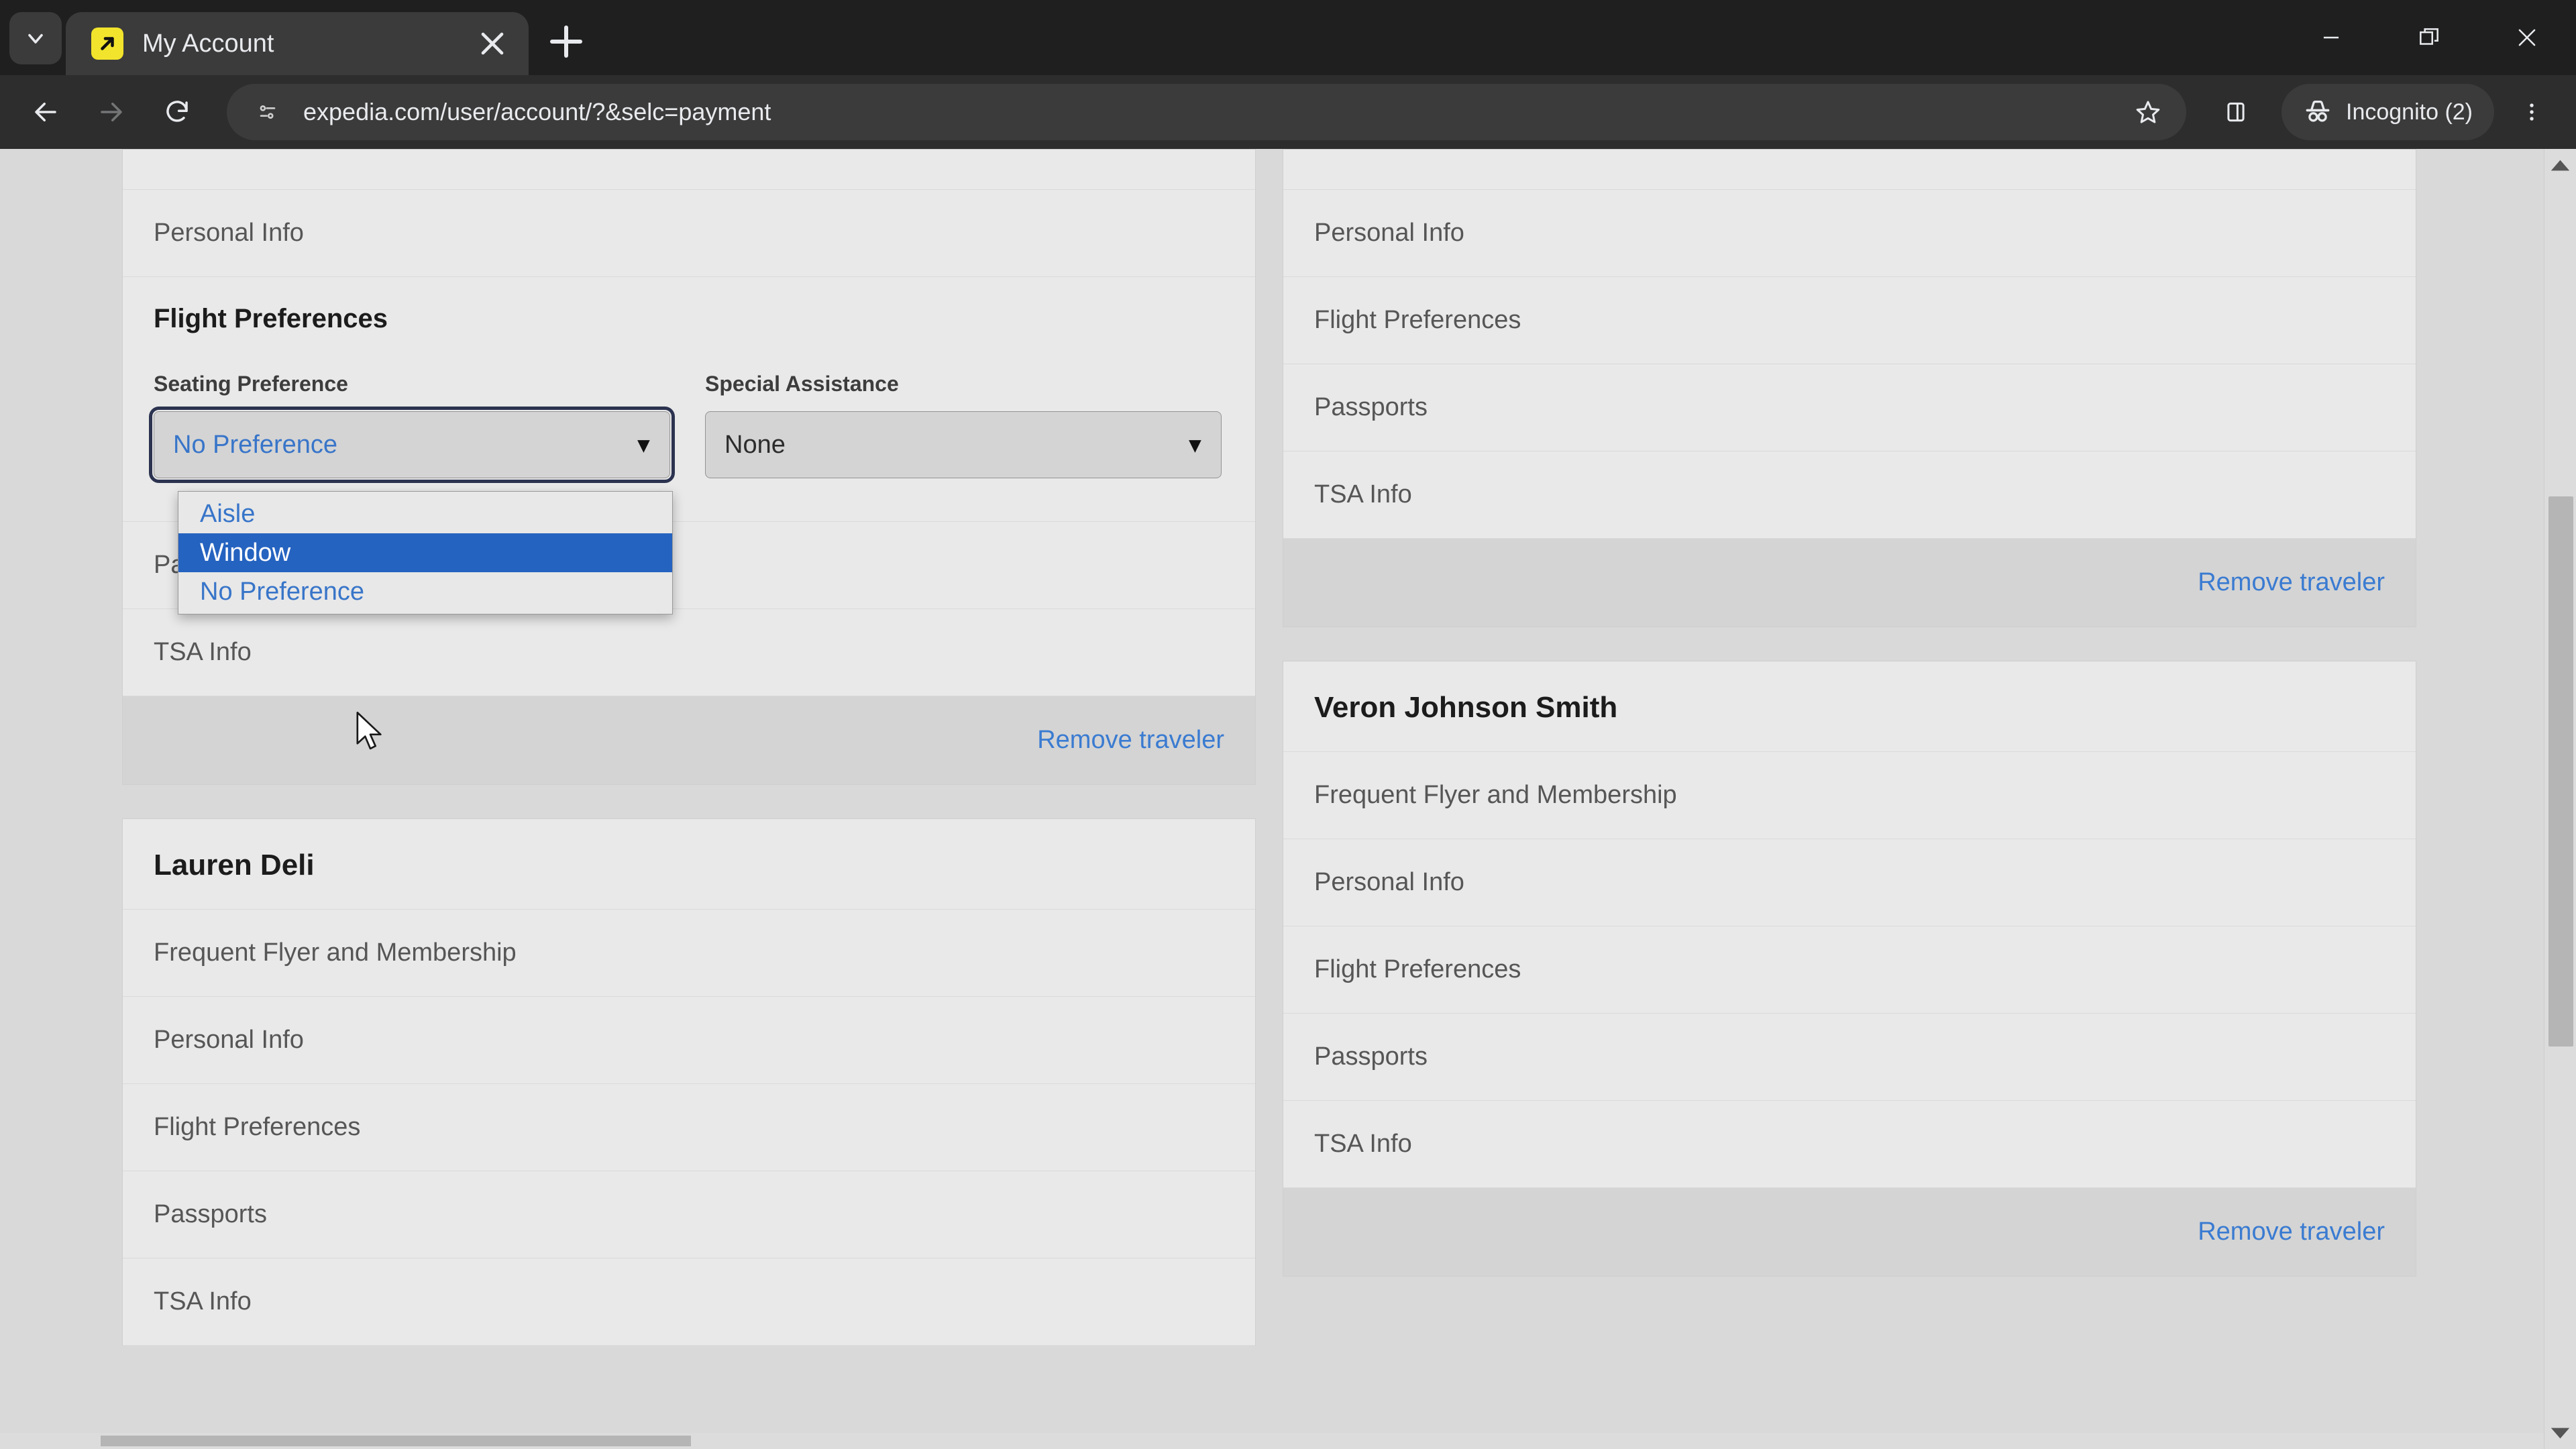  Describe the element at coordinates (802, 384) in the screenshot. I see `field-label: Special Assistance` at that location.